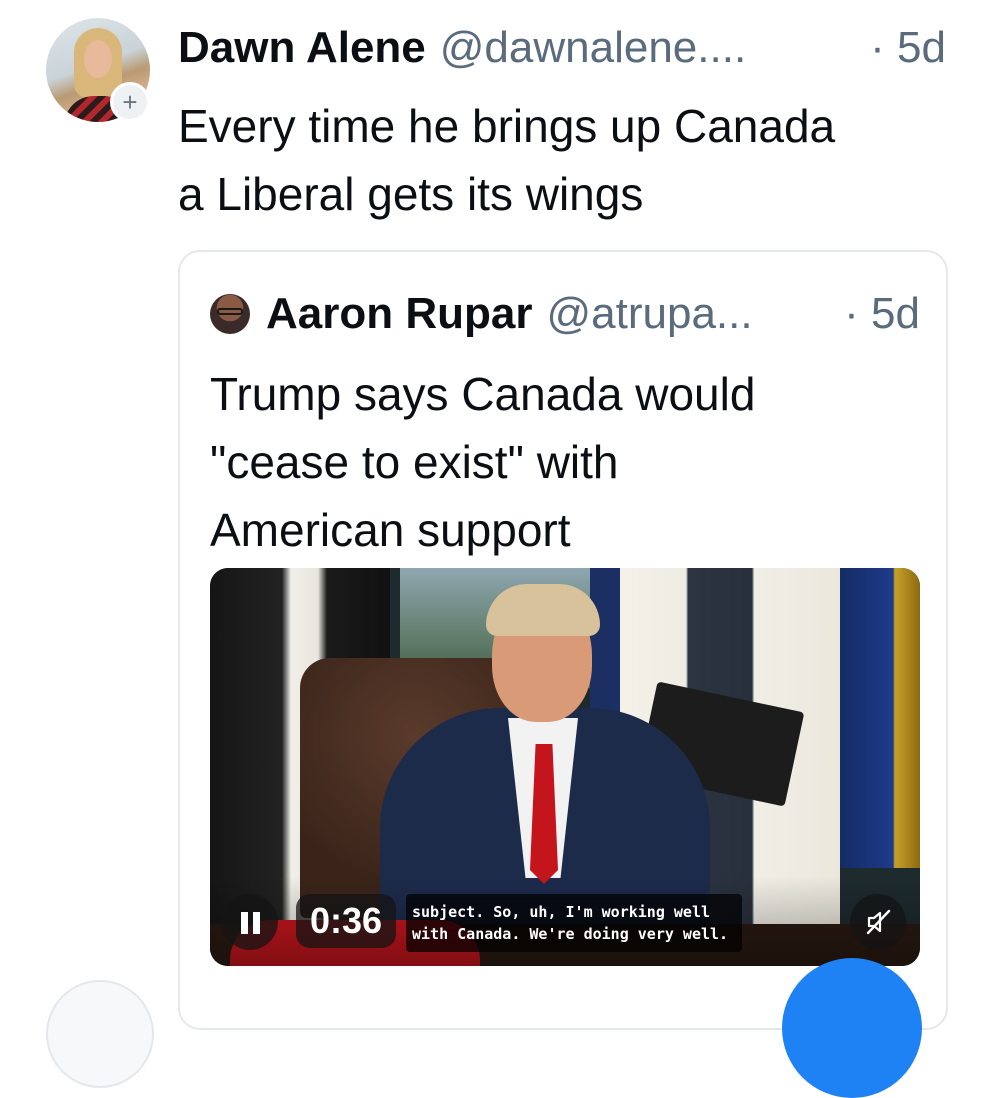  I want to click on quoted-author-avatar, so click(230, 314).